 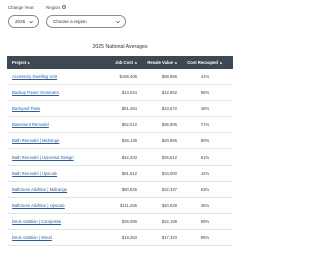 I want to click on resale-value-cell: $20,865, so click(x=169, y=141).